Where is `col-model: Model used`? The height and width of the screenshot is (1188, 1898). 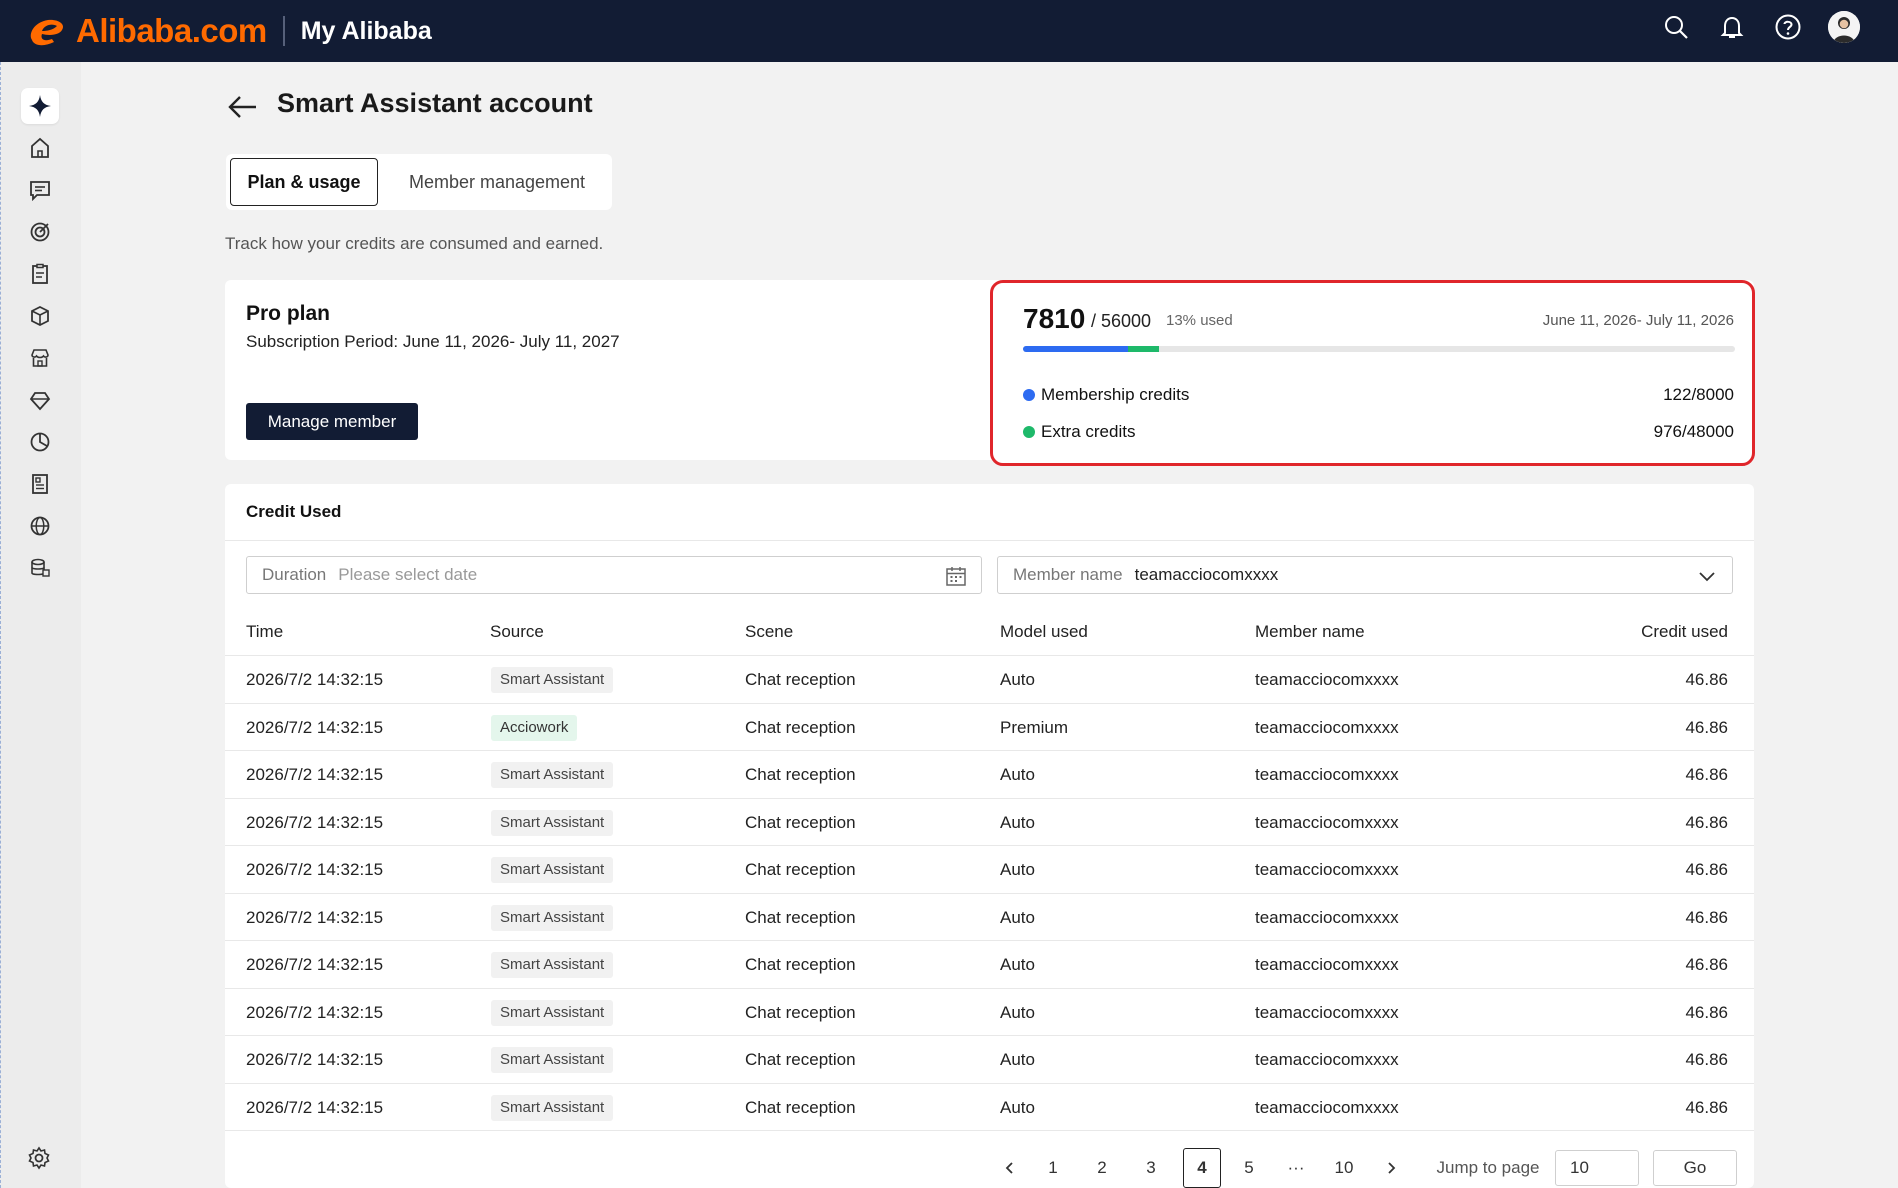 col-model: Model used is located at coordinates (1044, 631).